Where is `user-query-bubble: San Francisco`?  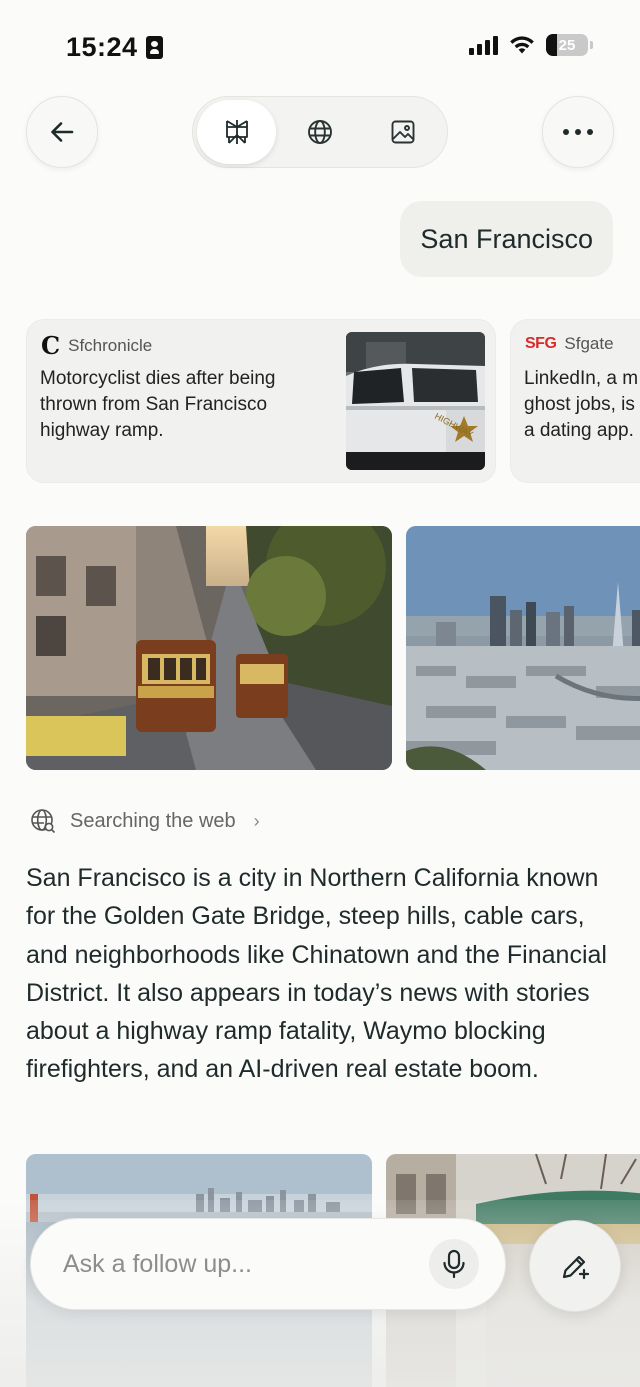
user-query-bubble: San Francisco is located at coordinates (506, 239).